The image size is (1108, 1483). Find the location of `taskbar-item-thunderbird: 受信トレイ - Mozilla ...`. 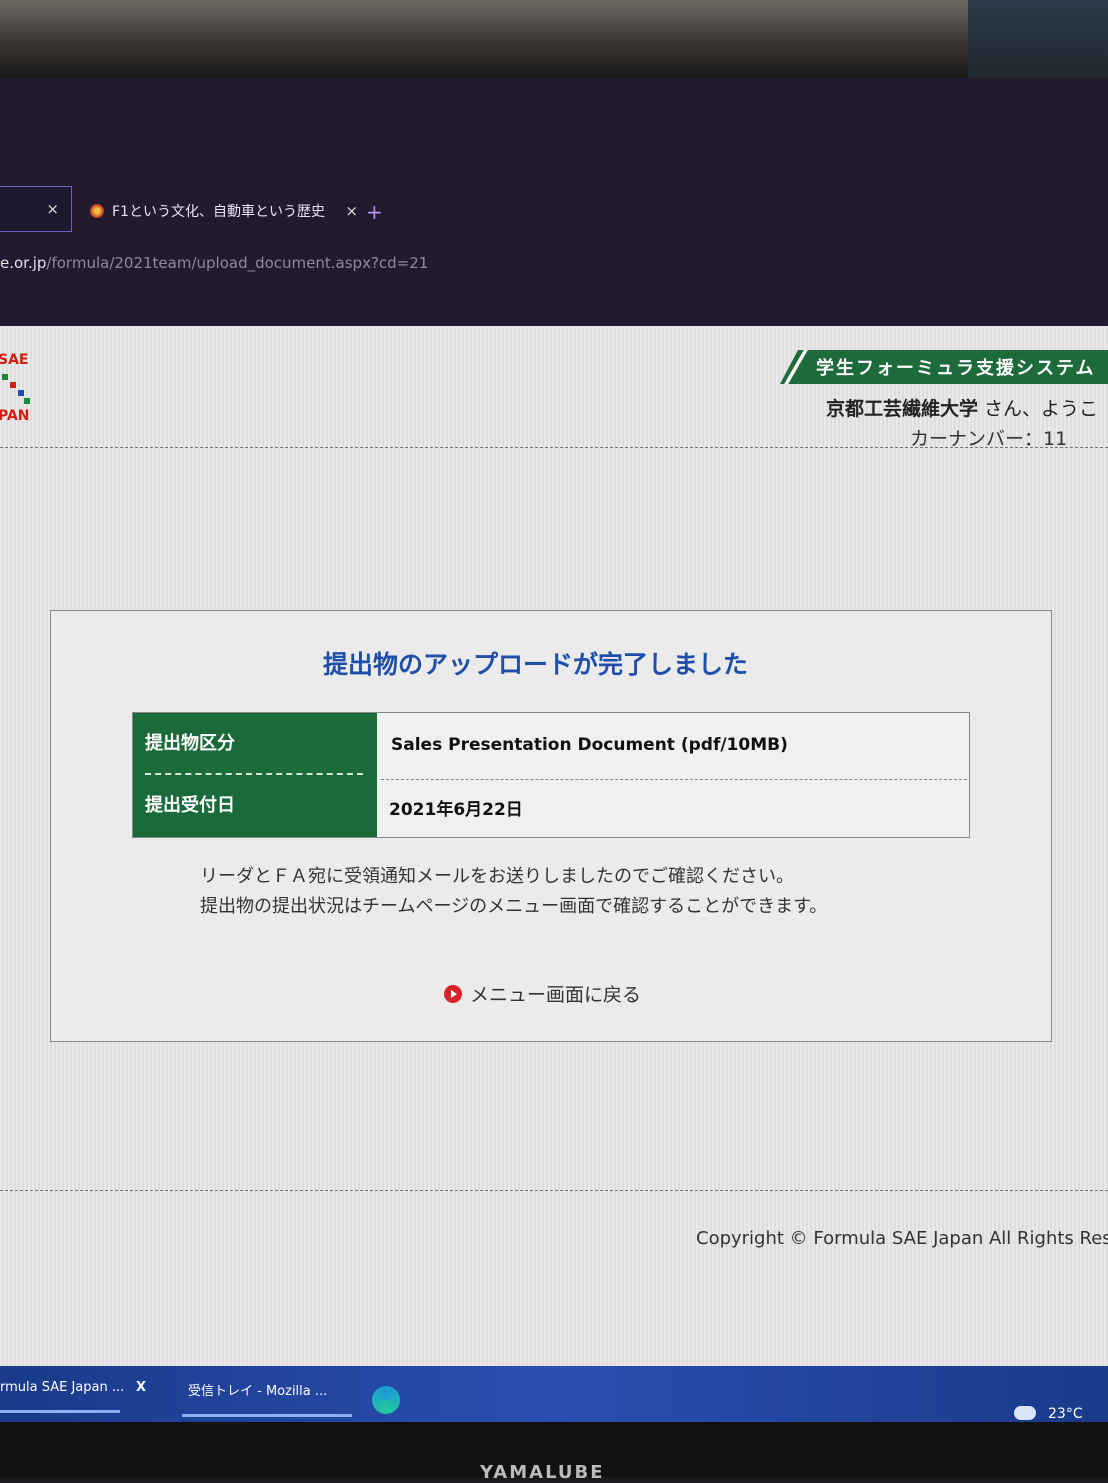

taskbar-item-thunderbird: 受信トレイ - Mozilla ... is located at coordinates (257, 1389).